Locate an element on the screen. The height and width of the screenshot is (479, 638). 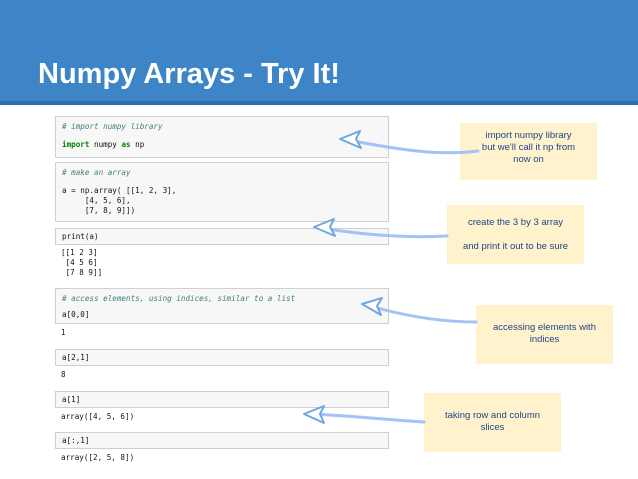
arrowhead-access-icon is located at coordinates (372, 306).